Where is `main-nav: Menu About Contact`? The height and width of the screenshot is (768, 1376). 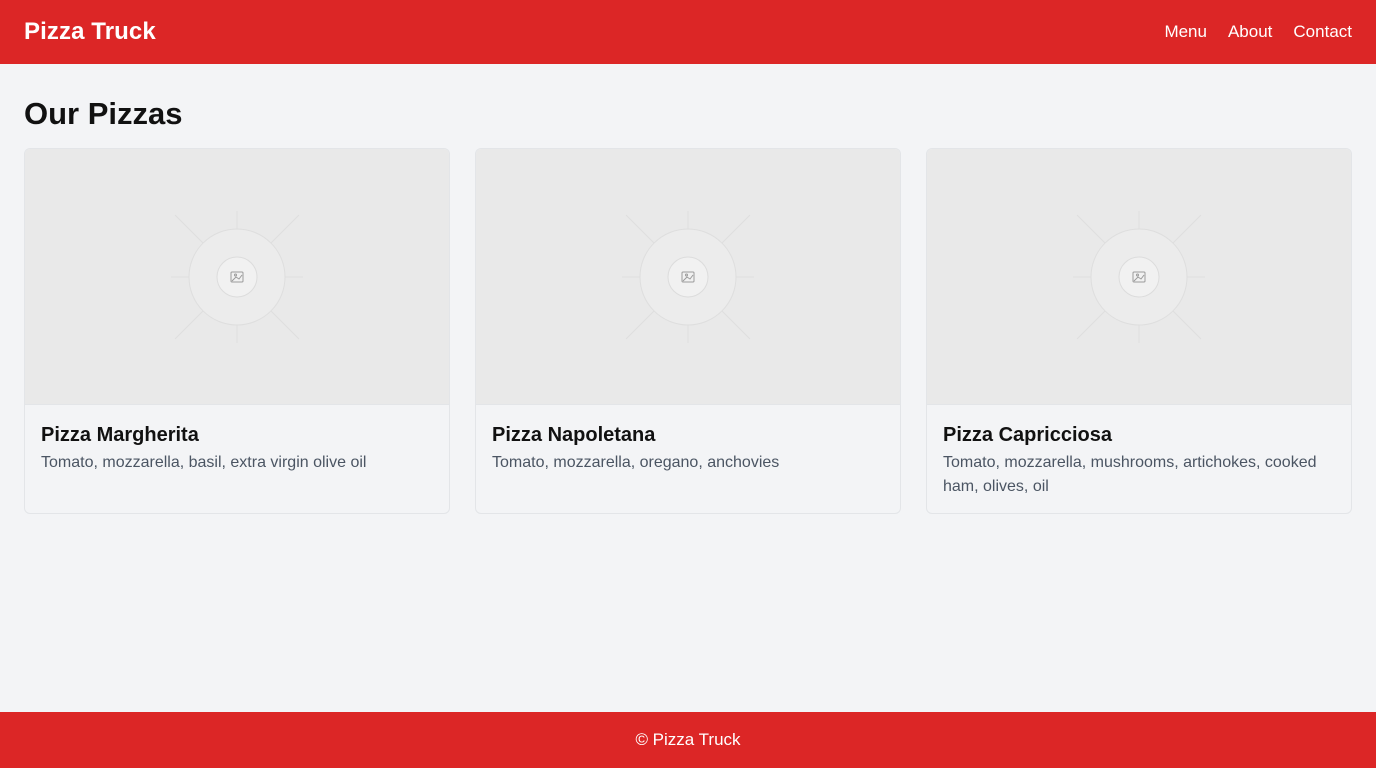
main-nav: Menu About Contact is located at coordinates (1258, 32).